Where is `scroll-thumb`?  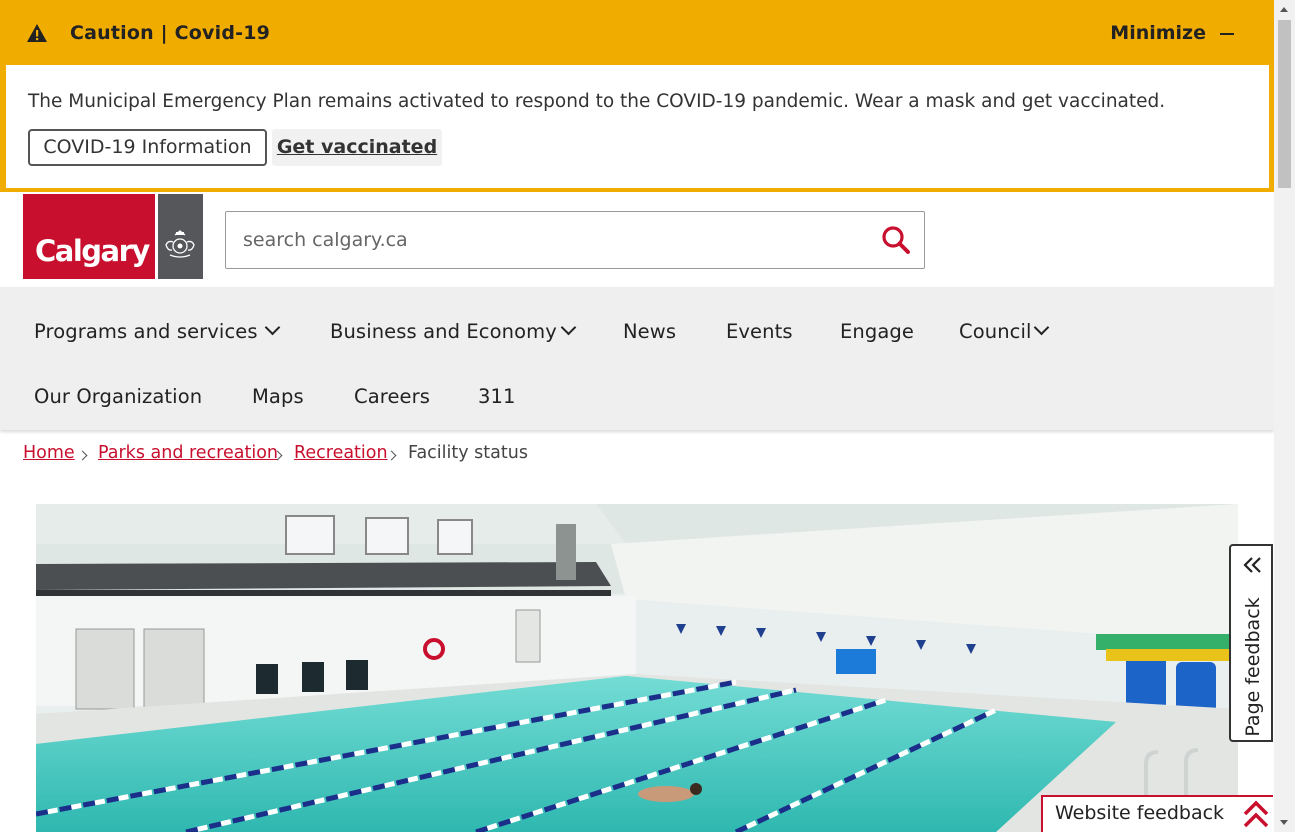
scroll-thumb is located at coordinates (1284, 104).